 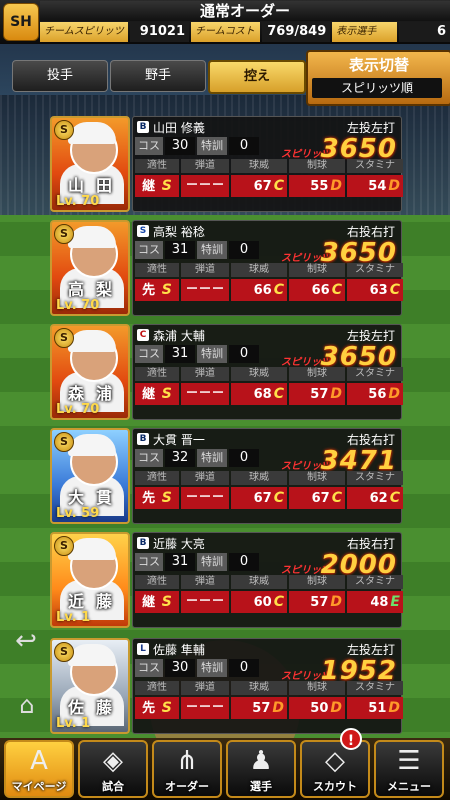 What do you see at coordinates (212, 562) in the screenshot?
I see `special-label: 特訓` at bounding box center [212, 562].